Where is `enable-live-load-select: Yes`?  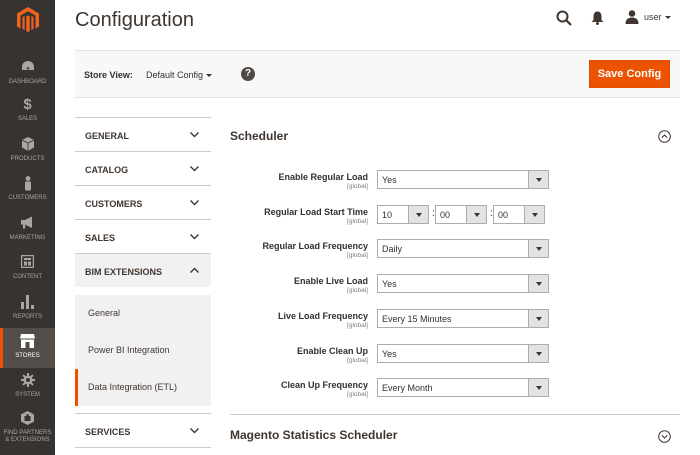
enable-live-load-select: Yes is located at coordinates (463, 283).